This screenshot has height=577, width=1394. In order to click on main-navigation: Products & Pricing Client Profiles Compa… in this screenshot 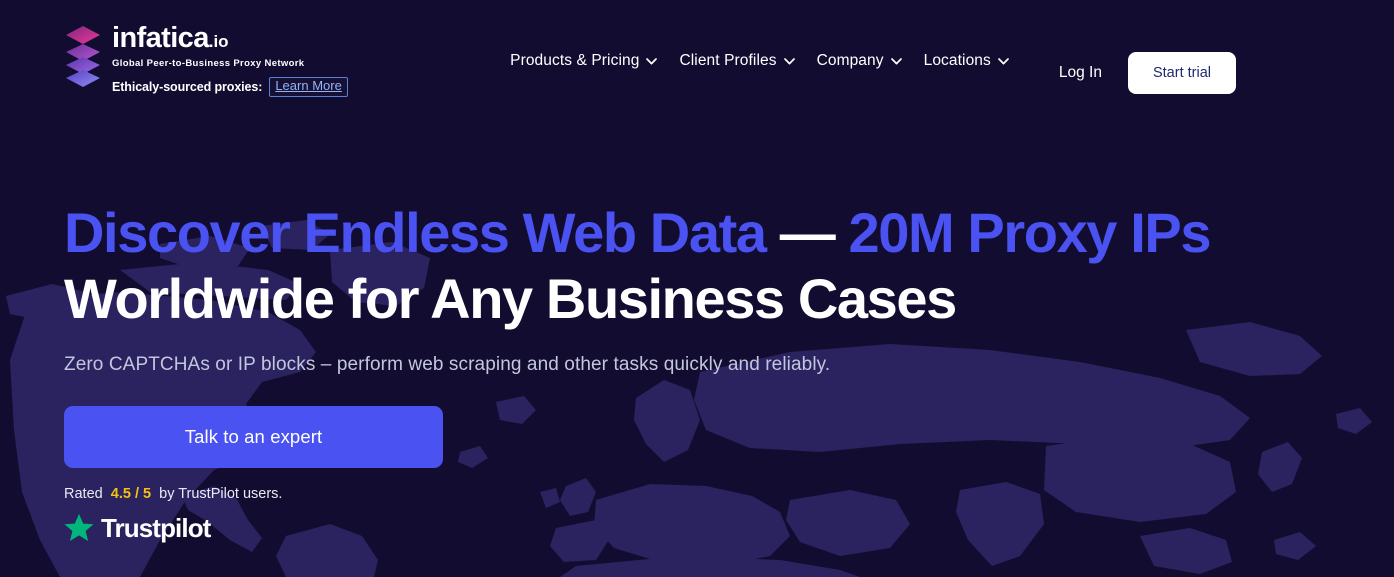, I will do `click(759, 35)`.